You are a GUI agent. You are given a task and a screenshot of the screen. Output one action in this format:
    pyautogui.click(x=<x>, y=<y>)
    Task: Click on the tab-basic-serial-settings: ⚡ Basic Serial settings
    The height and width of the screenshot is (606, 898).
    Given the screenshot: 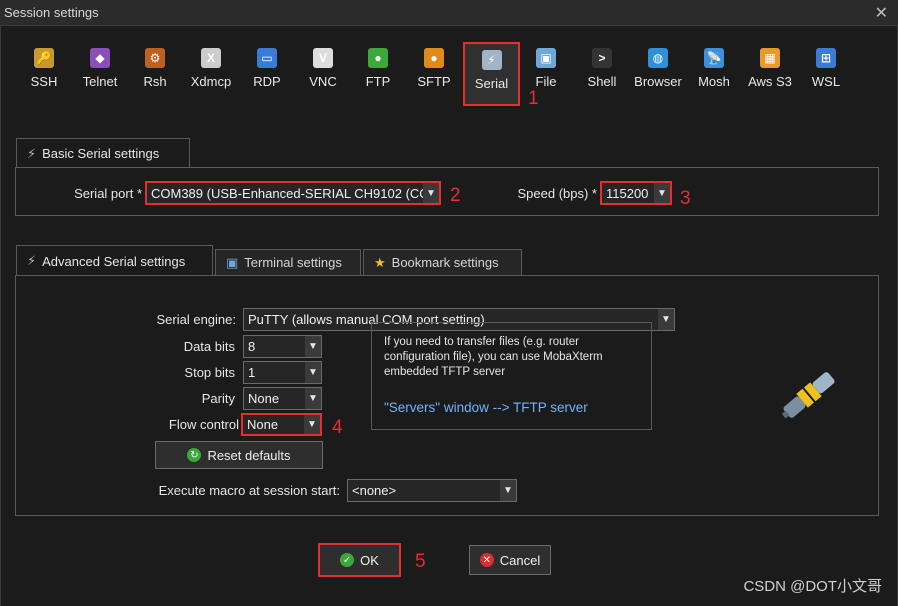 What is the action you would take?
    pyautogui.click(x=103, y=153)
    